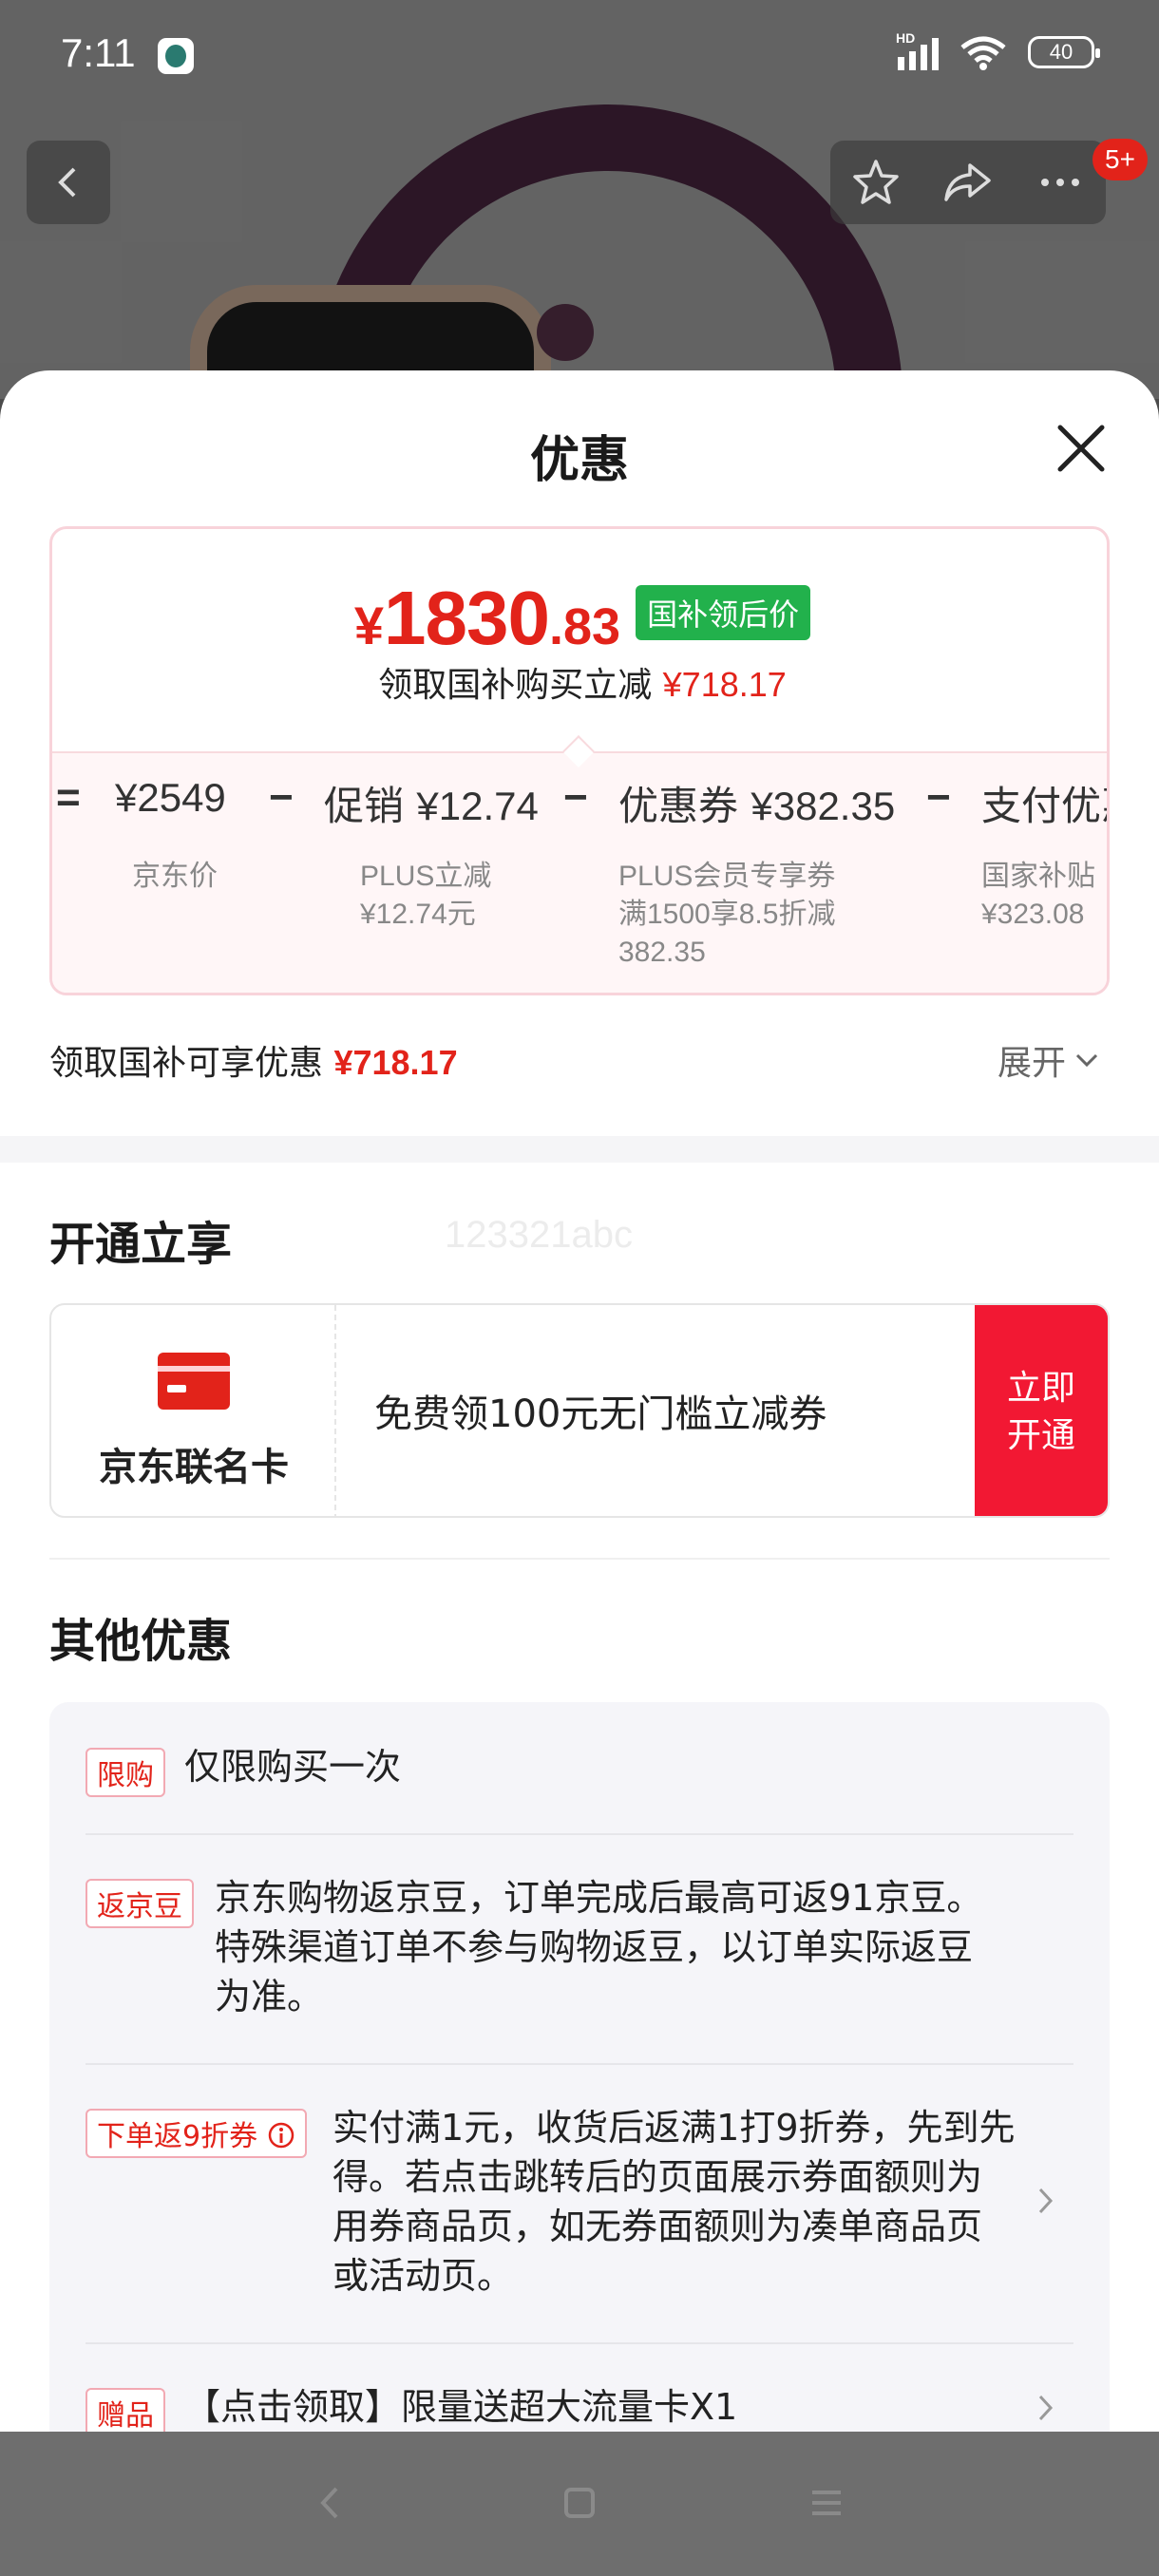 The height and width of the screenshot is (2576, 1159). I want to click on chevron-down-icon, so click(1086, 1060).